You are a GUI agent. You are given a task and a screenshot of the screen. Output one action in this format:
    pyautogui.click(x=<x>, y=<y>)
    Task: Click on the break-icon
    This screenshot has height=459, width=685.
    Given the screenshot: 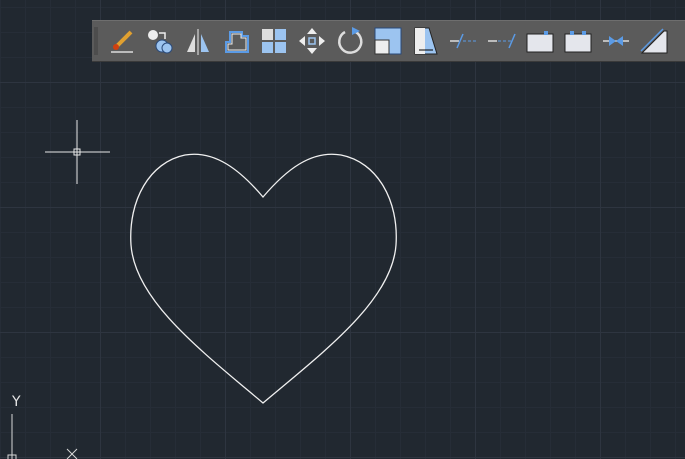 What is the action you would take?
    pyautogui.click(x=578, y=42)
    